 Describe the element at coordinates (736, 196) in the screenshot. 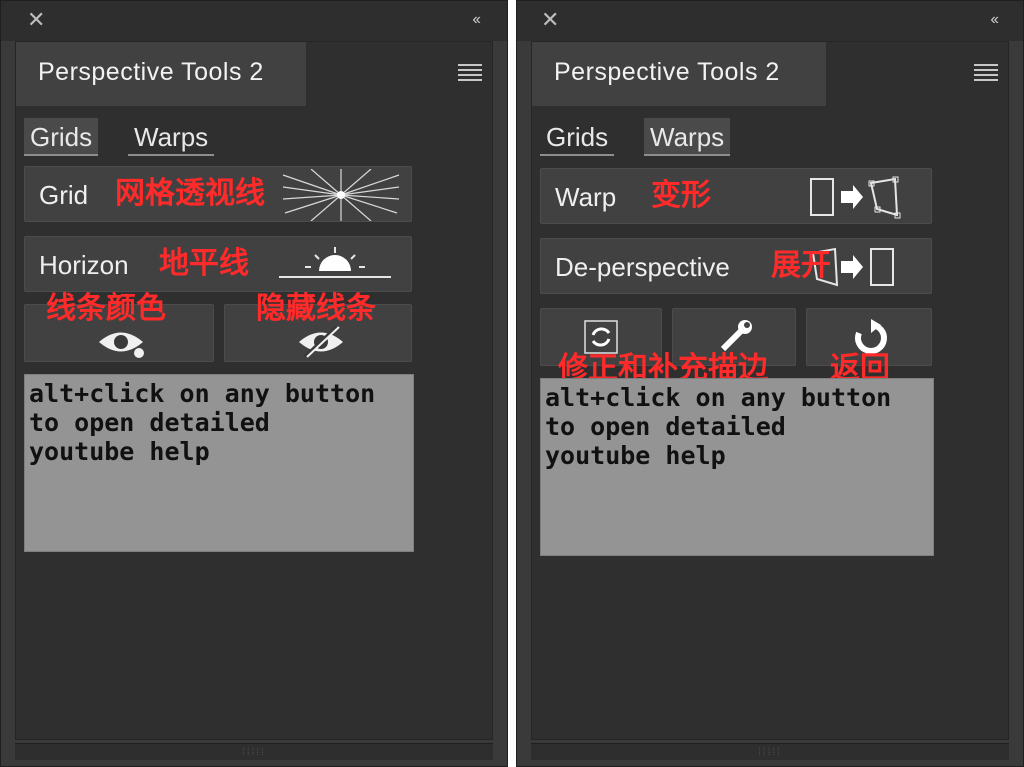

I see `warp-button: Warp 变形` at that location.